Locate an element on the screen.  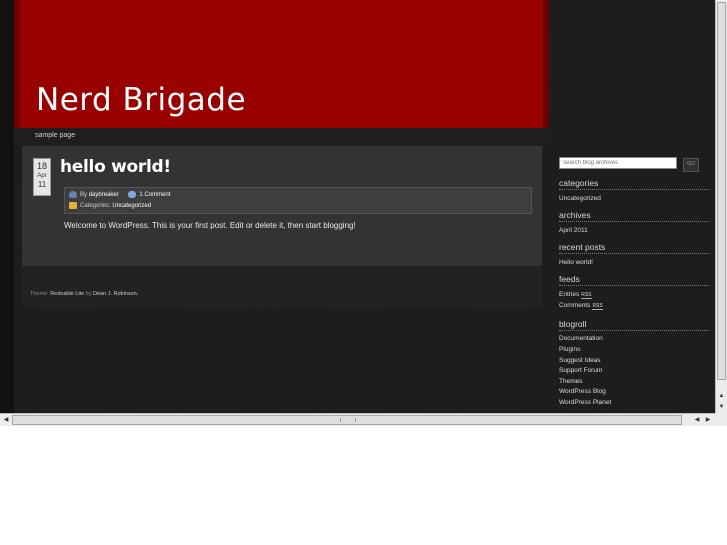
post-meta-category-row: Categories: Uncategorized is located at coordinates (110, 205).